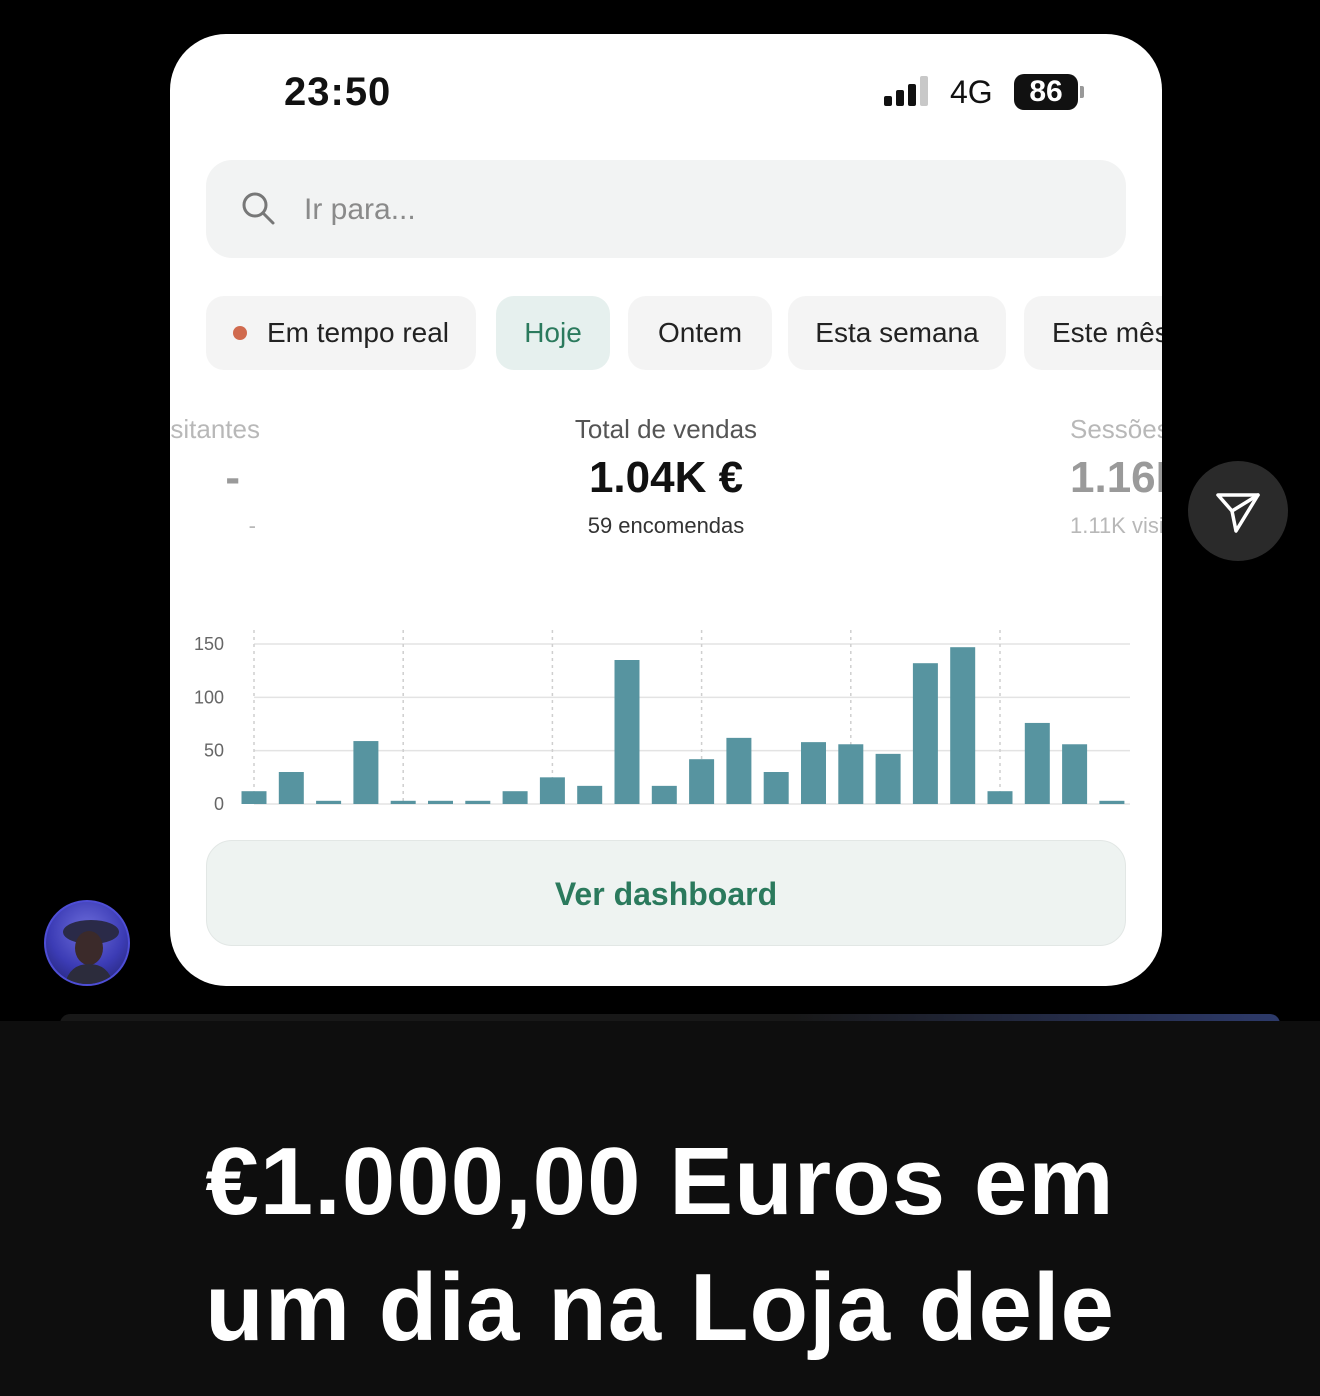  I want to click on status-time: 23:50, so click(338, 92).